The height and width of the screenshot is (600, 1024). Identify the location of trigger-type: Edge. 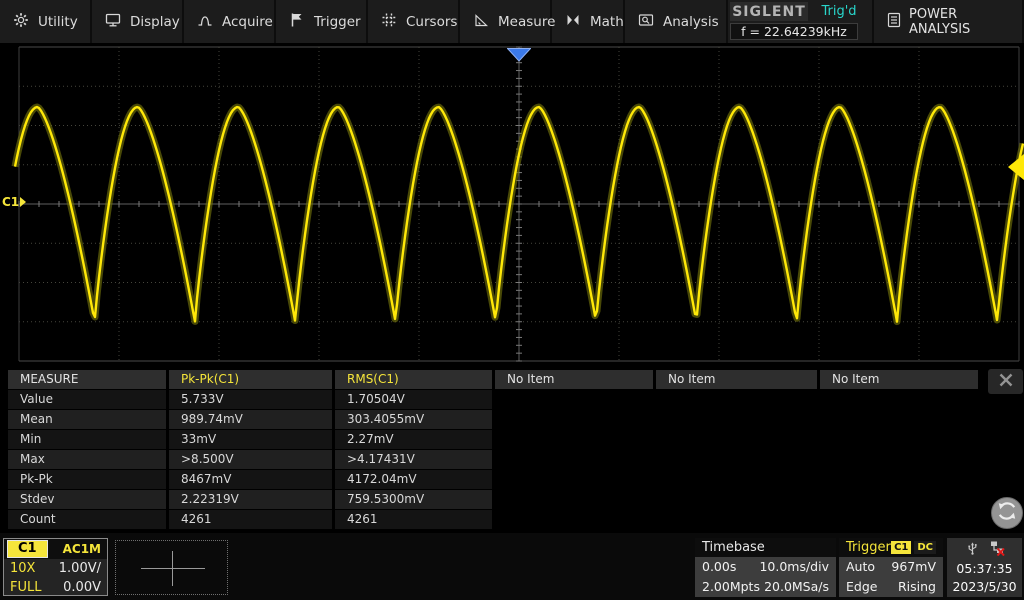
(862, 586).